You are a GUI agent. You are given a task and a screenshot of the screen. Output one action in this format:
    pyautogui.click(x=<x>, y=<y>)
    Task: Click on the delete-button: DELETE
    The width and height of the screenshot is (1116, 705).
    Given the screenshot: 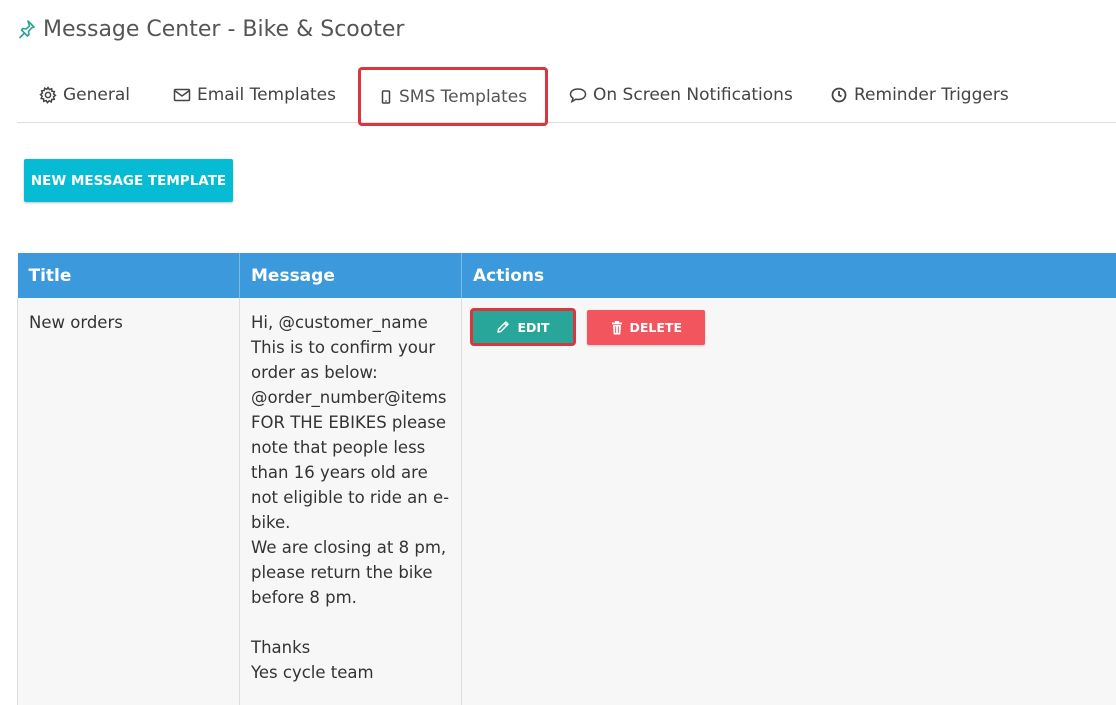 What is the action you would take?
    pyautogui.click(x=646, y=327)
    